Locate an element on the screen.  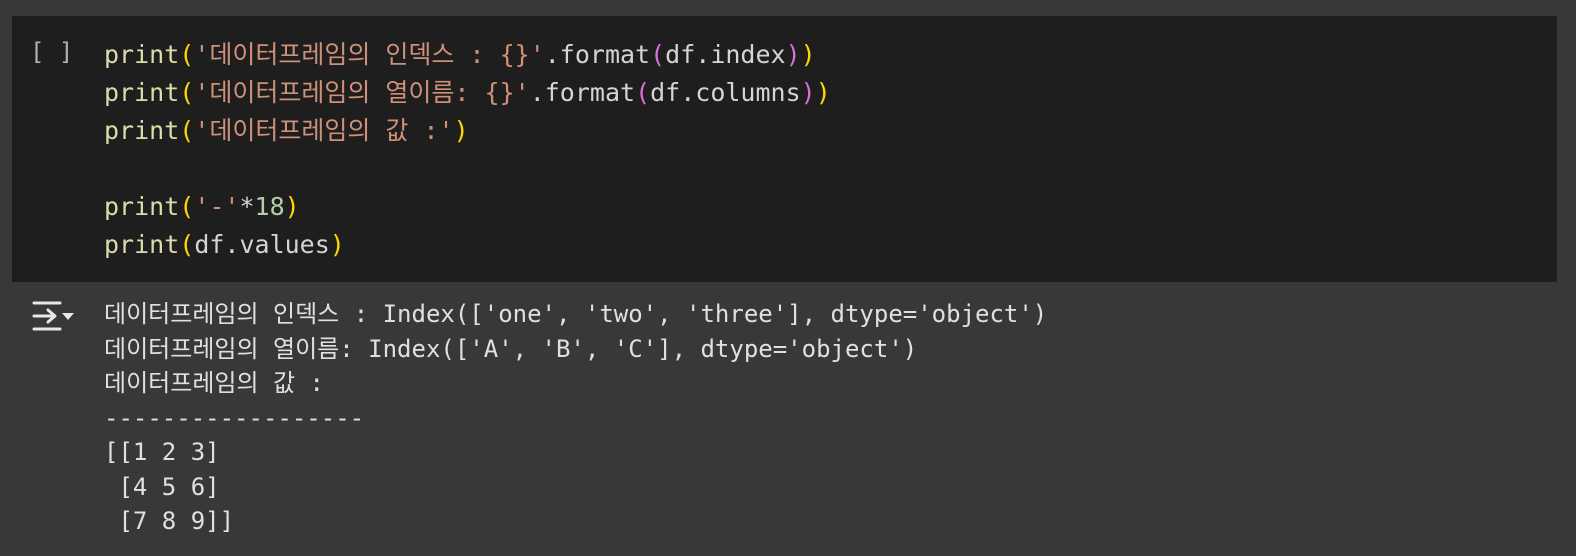
code-token: '데이터프레임의 인덱스 : {}' is located at coordinates (369, 54).